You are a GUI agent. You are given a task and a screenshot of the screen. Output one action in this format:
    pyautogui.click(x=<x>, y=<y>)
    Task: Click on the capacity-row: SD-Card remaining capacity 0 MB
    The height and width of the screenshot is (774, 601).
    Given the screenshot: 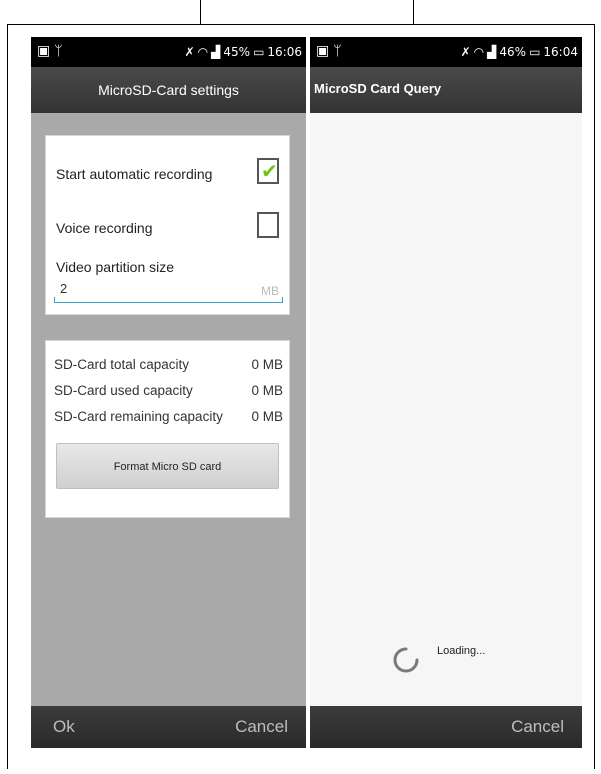 What is the action you would take?
    pyautogui.click(x=168, y=416)
    